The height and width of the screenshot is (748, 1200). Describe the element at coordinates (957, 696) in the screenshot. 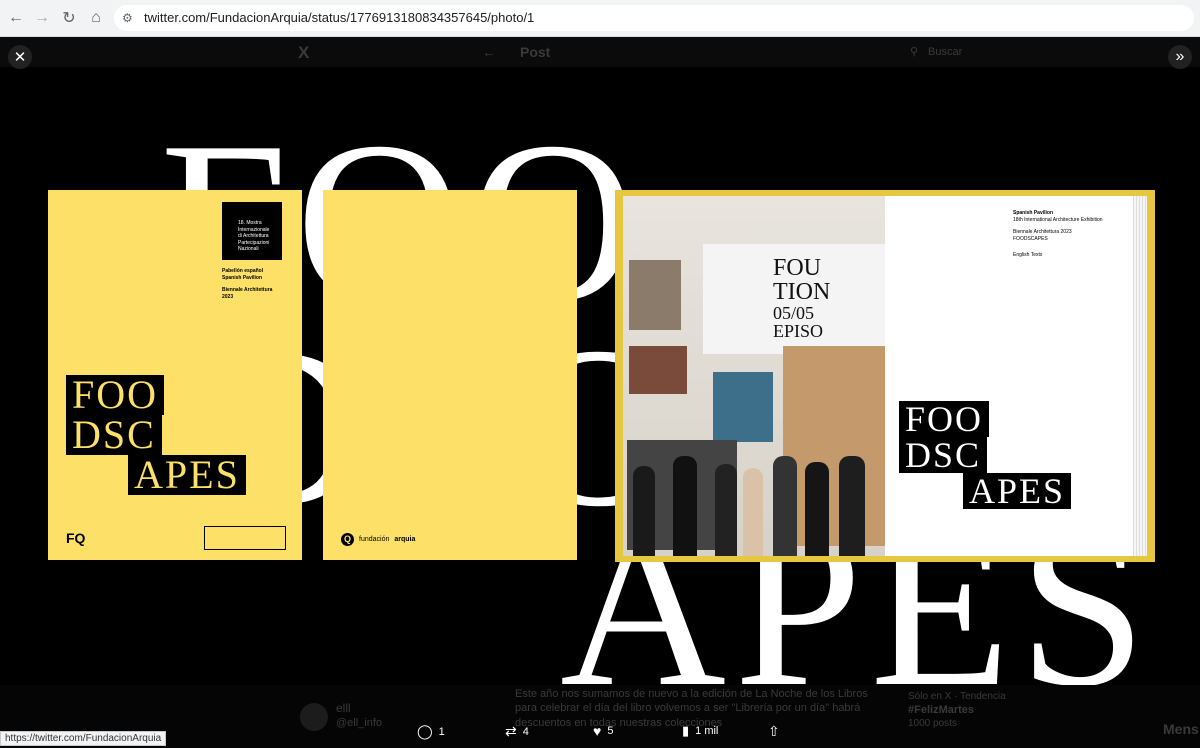

I see `trend-meta: Sólo en X · Tendencia` at that location.